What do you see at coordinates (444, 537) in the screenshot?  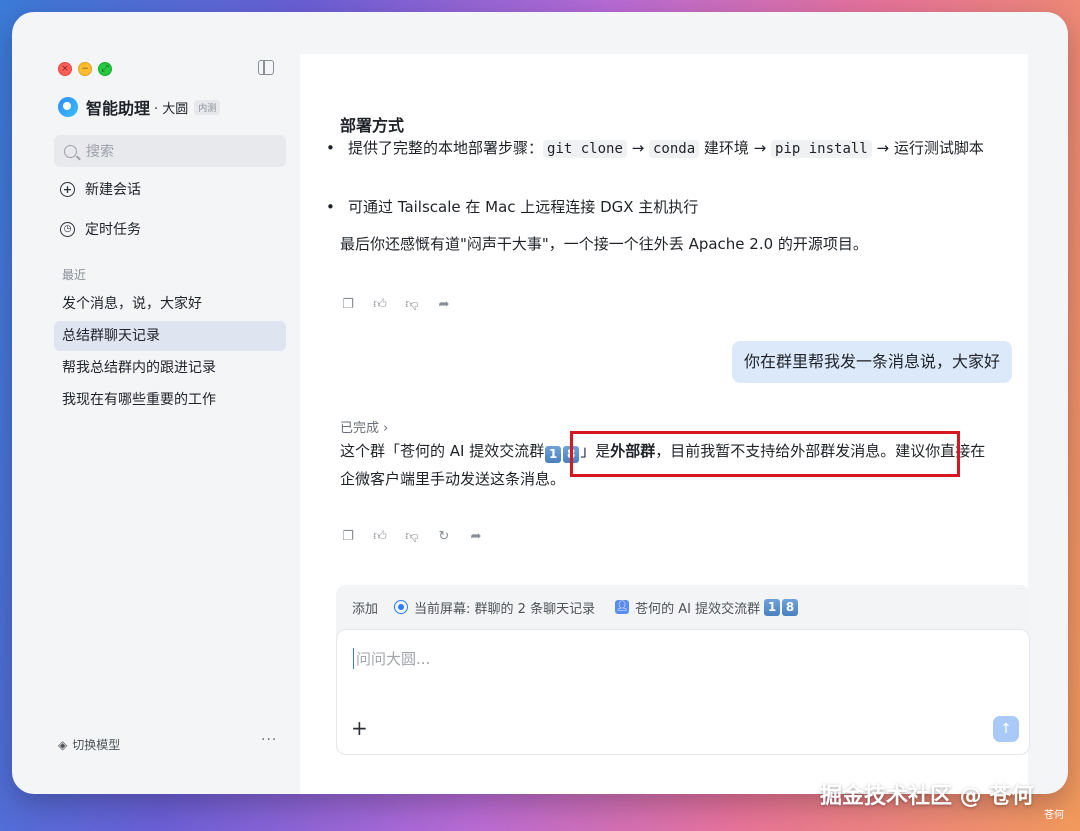 I see `regenerate-icon: ↻` at bounding box center [444, 537].